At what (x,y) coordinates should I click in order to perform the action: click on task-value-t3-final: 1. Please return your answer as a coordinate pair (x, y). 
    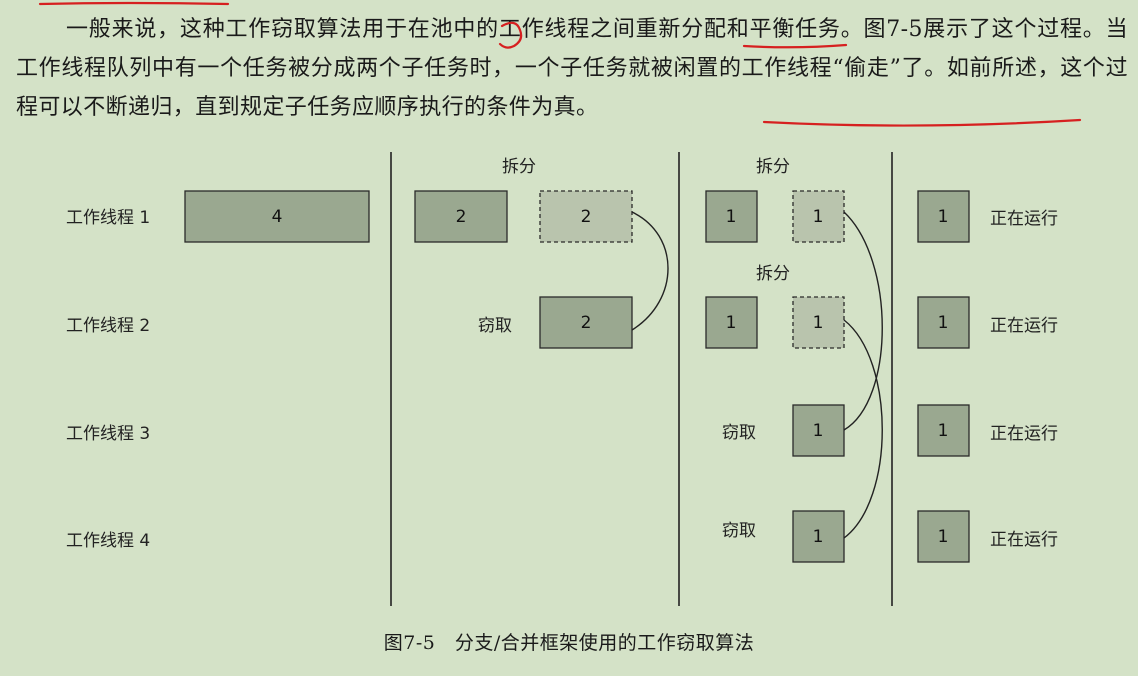
    Looking at the image, I should click on (943, 431).